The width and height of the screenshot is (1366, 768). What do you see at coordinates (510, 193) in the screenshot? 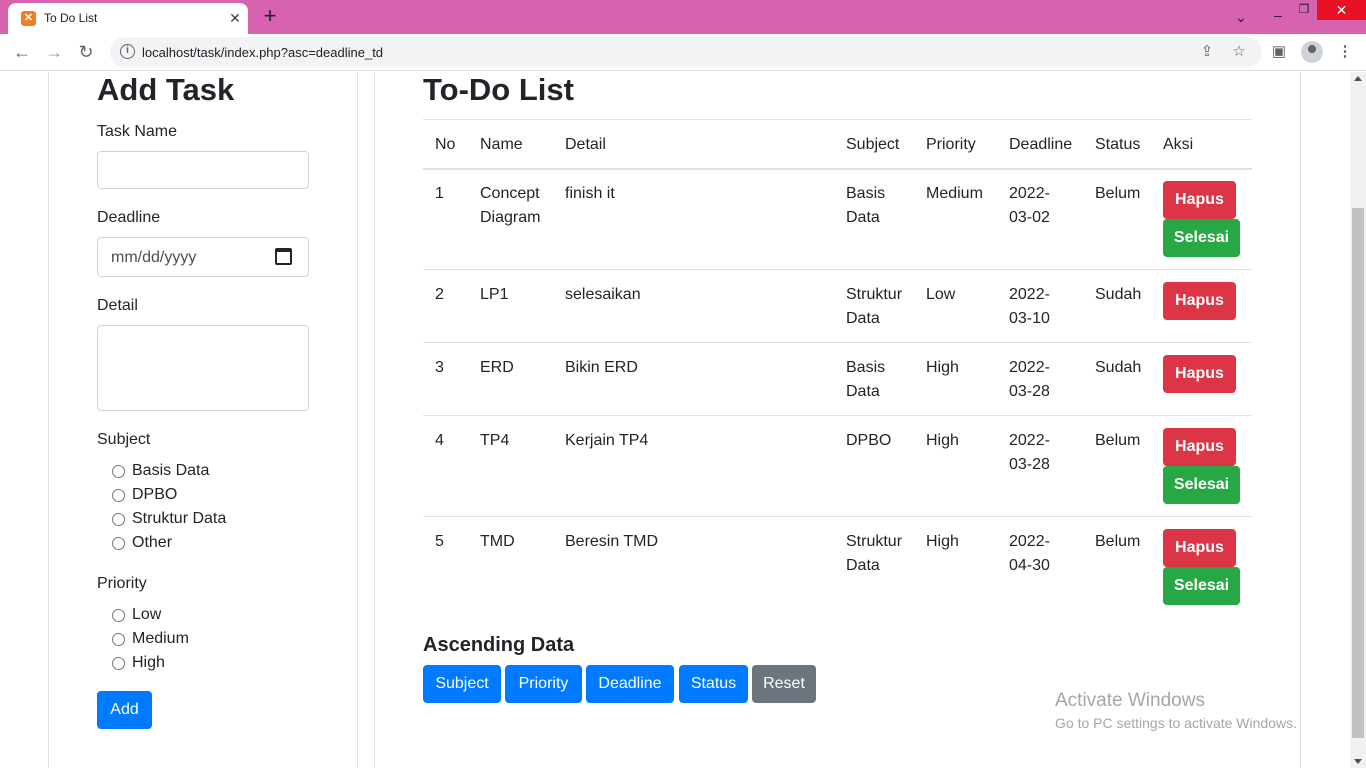
I see `cell-name: Concept` at bounding box center [510, 193].